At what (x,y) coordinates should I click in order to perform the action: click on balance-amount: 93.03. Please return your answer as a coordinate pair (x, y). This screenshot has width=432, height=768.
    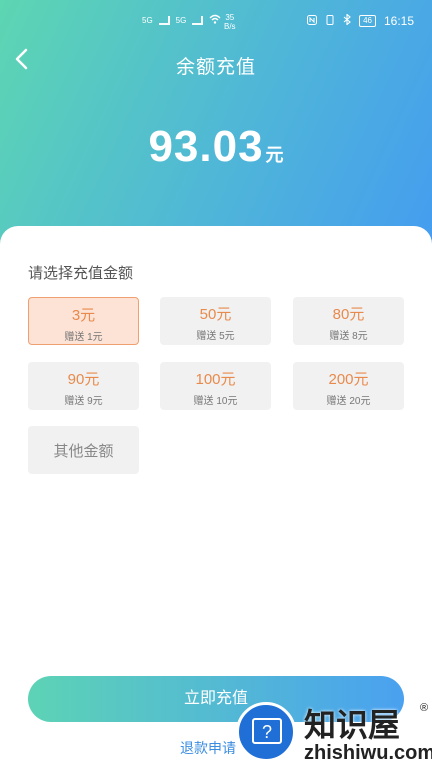
    Looking at the image, I should click on (206, 146).